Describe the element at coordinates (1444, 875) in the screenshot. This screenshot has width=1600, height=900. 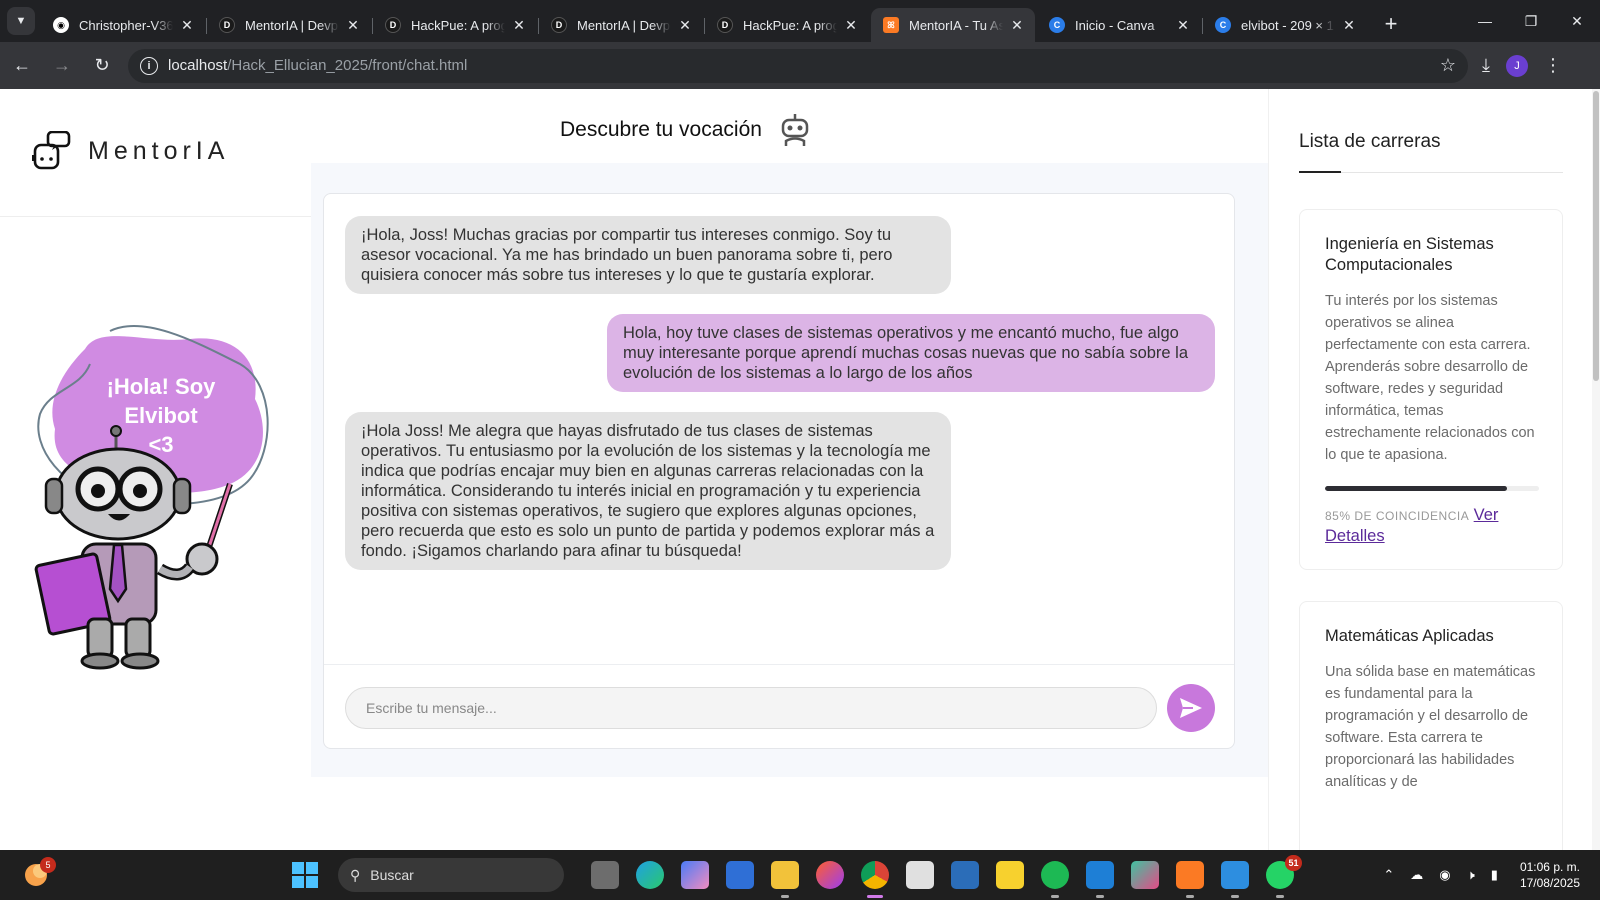
I see `wifi-icon: ◉` at that location.